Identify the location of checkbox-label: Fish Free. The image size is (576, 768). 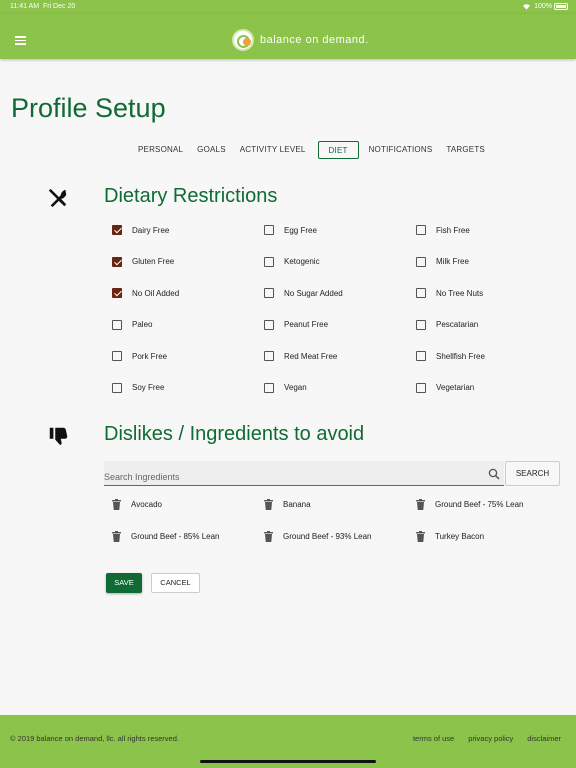
(453, 230).